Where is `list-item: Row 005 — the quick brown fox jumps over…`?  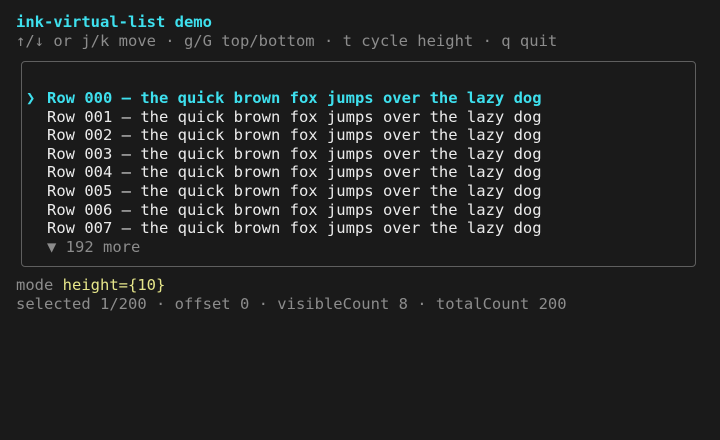
list-item: Row 005 — the quick brown fox jumps over… is located at coordinates (284, 191).